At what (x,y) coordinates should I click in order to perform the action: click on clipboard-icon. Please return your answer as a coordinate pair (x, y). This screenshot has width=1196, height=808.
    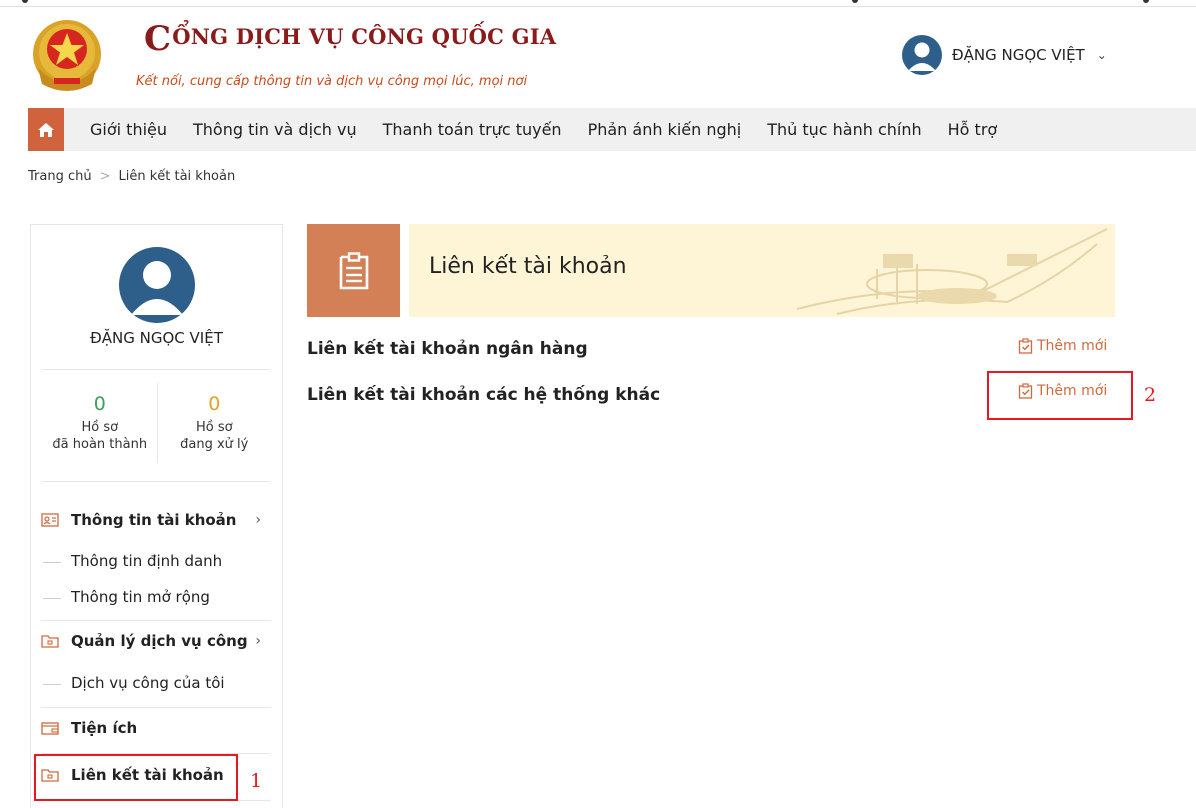
    Looking at the image, I should click on (353, 270).